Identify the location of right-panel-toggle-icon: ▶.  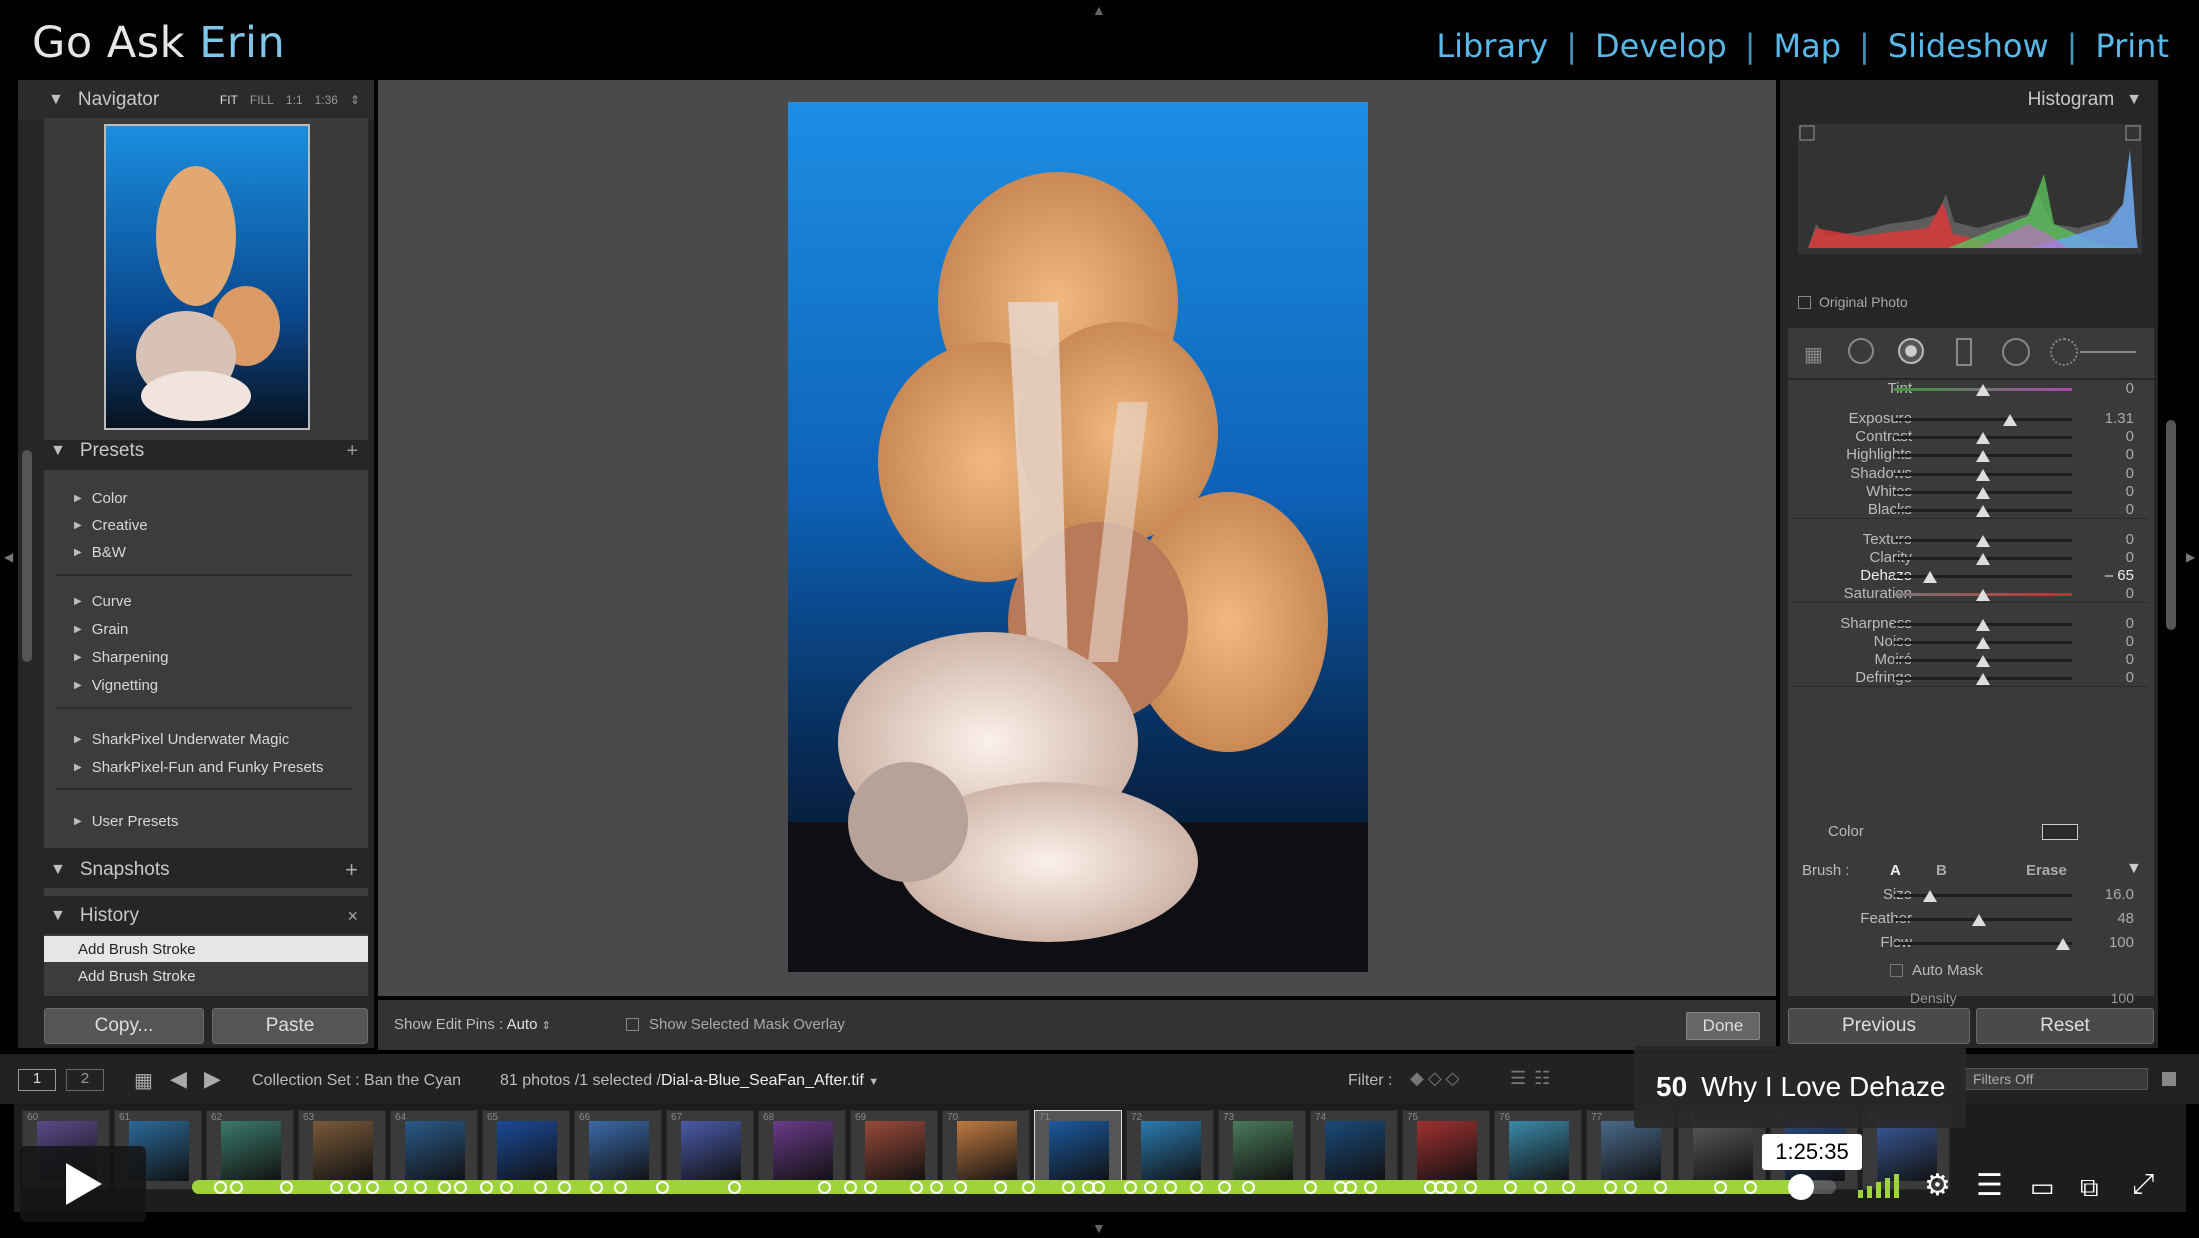
(2190, 557).